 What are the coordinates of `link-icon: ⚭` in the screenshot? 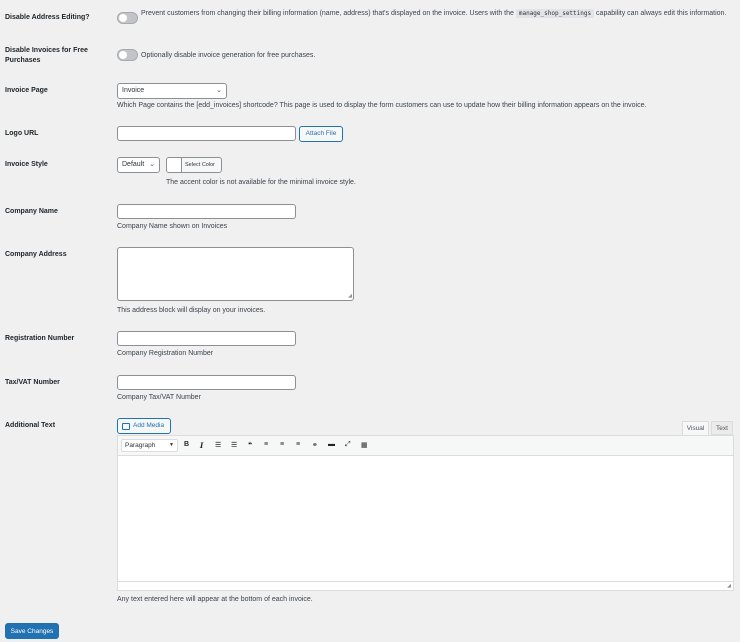 It's located at (315, 445).